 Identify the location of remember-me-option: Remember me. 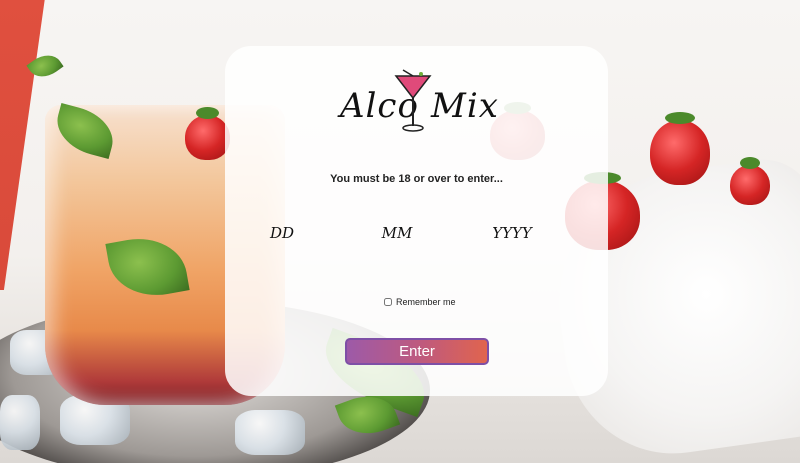
(420, 302).